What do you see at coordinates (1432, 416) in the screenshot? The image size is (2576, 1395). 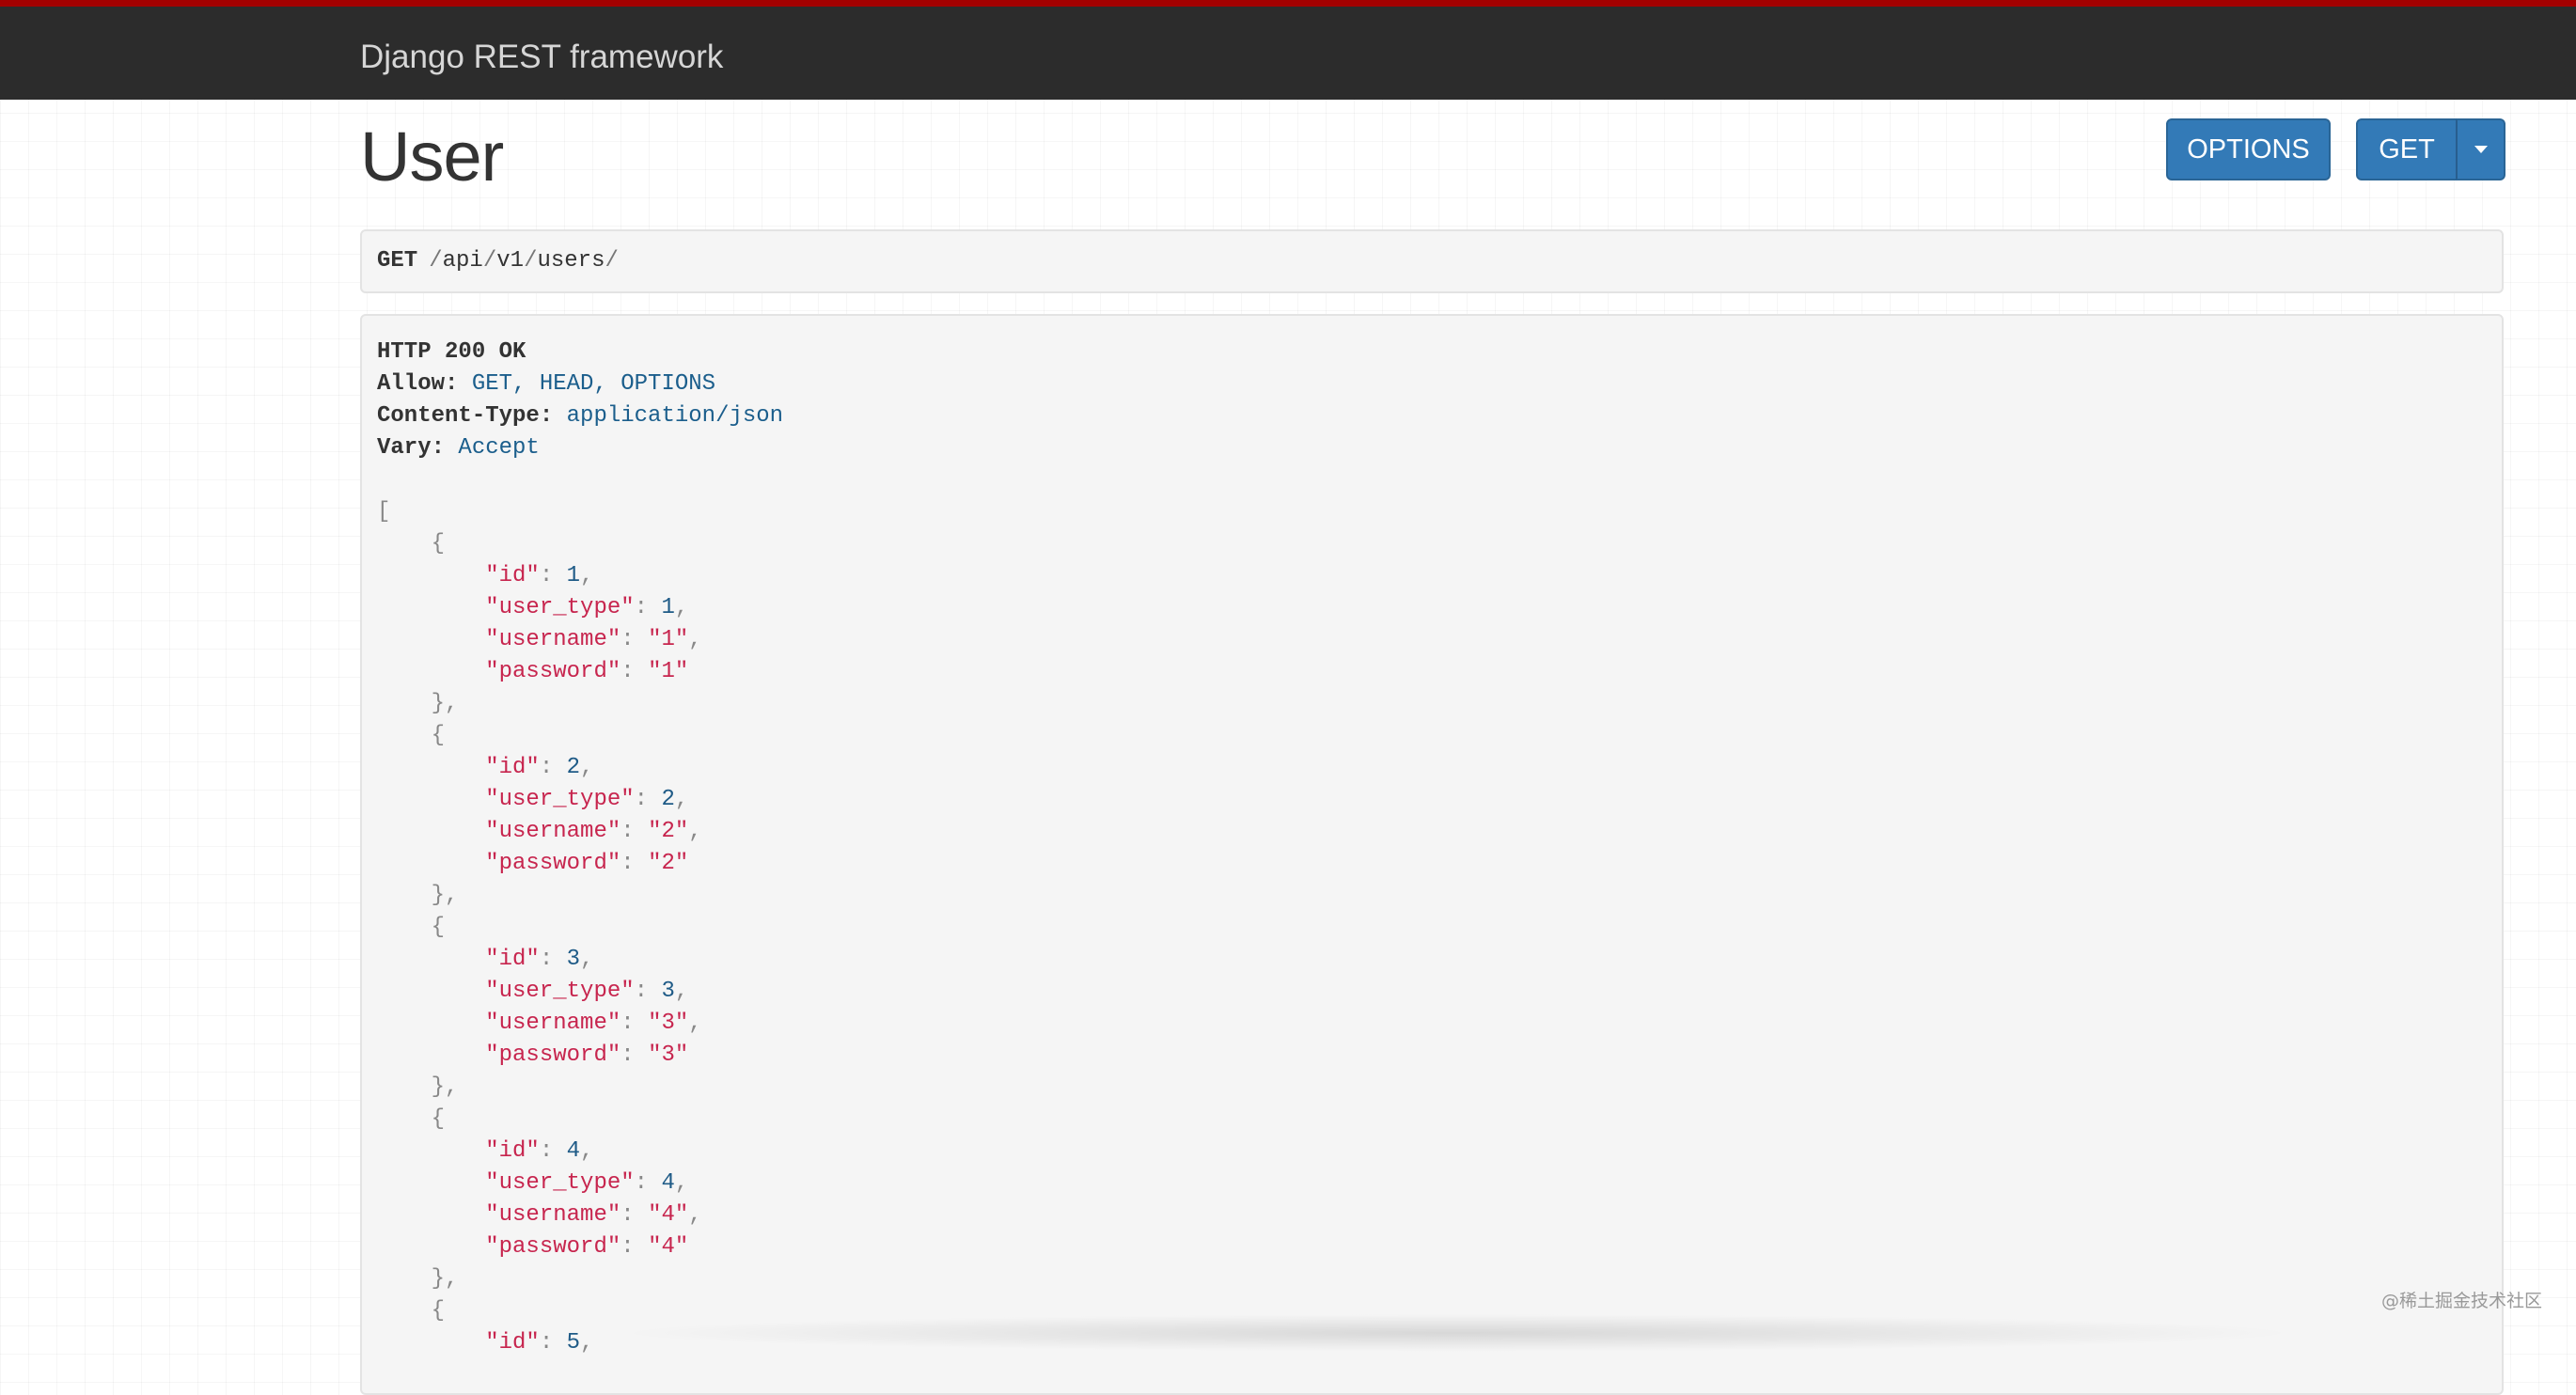 I see `response-header-content-type: Content-Type: application/json` at bounding box center [1432, 416].